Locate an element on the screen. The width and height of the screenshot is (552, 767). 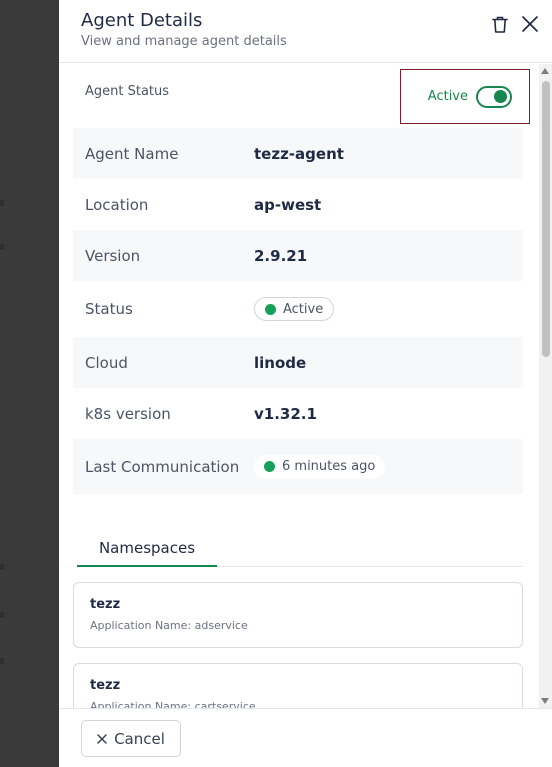
status-badge-label: Active is located at coordinates (303, 309).